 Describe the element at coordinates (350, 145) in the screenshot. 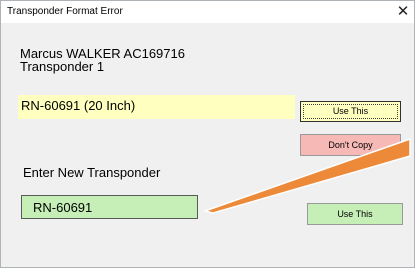

I see `dont-copy-button: Don't Copy` at that location.